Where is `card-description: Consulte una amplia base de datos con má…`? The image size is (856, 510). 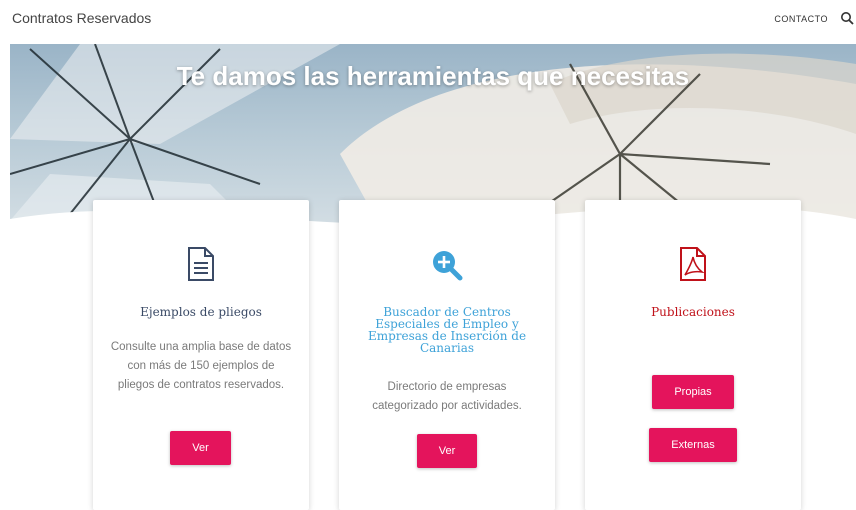
card-description: Consulte una amplia base de datos con má… is located at coordinates (201, 366).